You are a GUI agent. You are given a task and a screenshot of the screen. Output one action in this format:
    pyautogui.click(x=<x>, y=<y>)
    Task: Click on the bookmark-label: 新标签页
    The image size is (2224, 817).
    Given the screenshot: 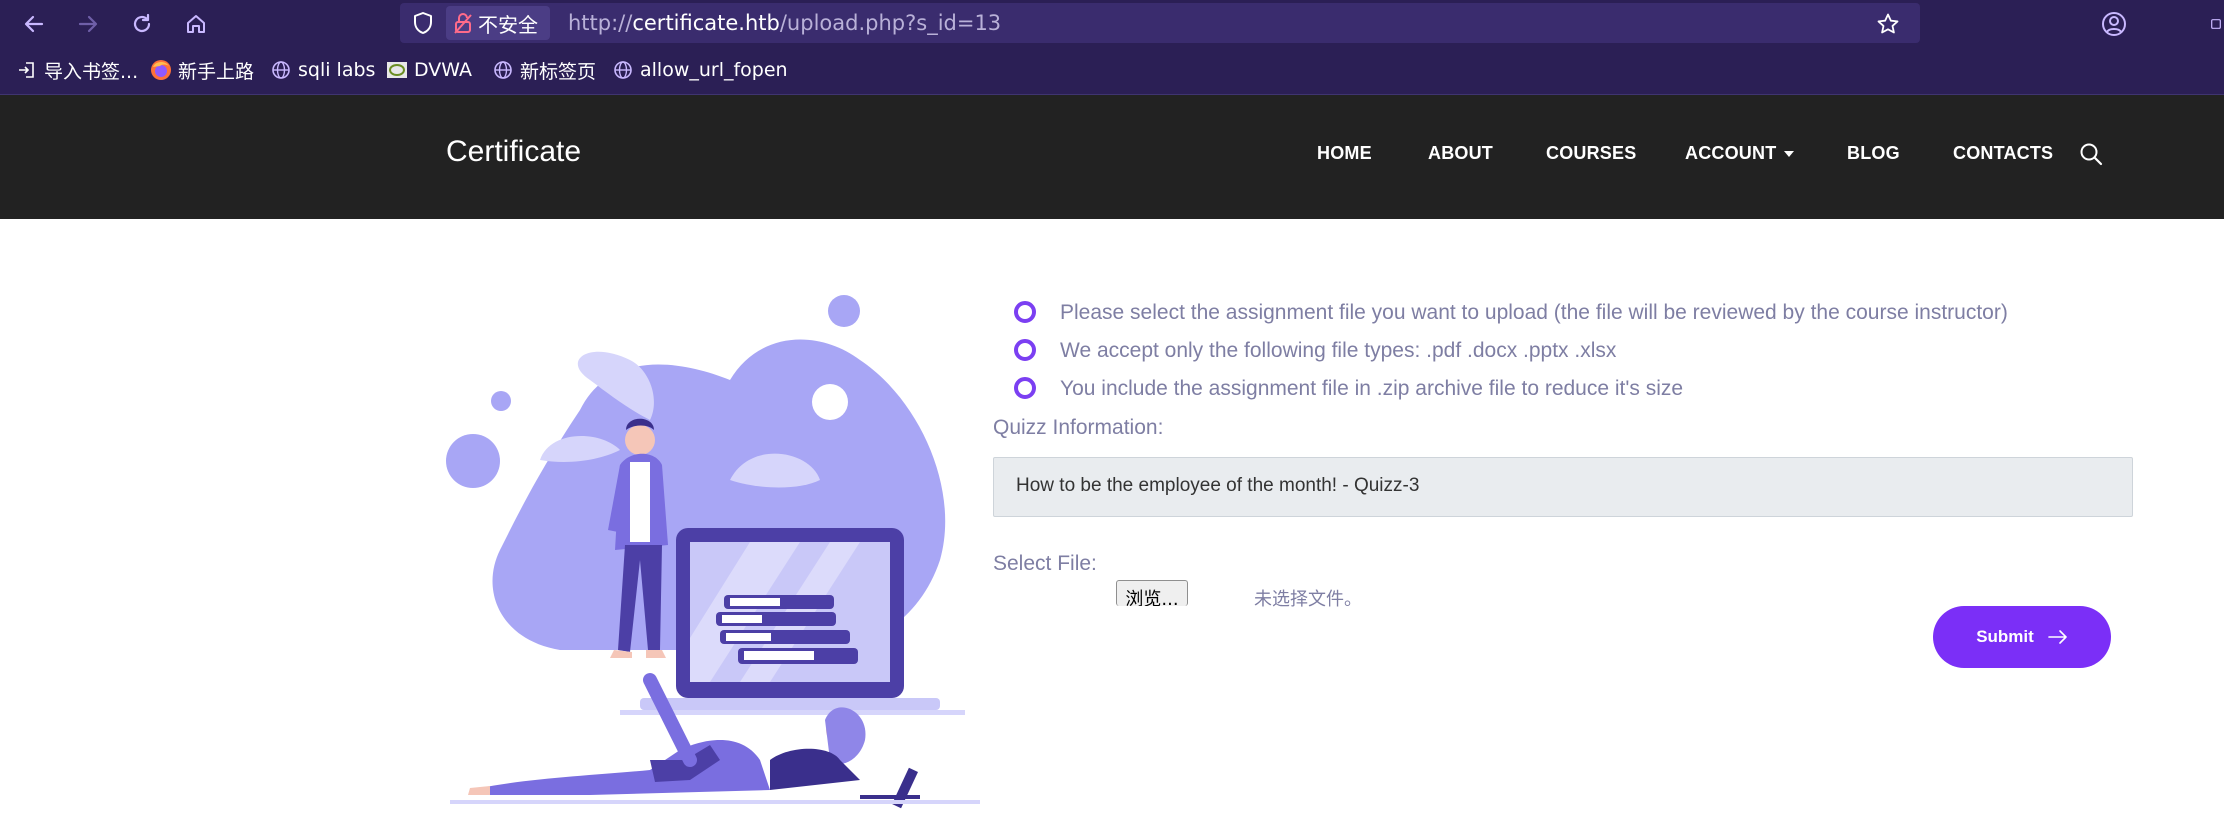 What is the action you would take?
    pyautogui.click(x=558, y=71)
    